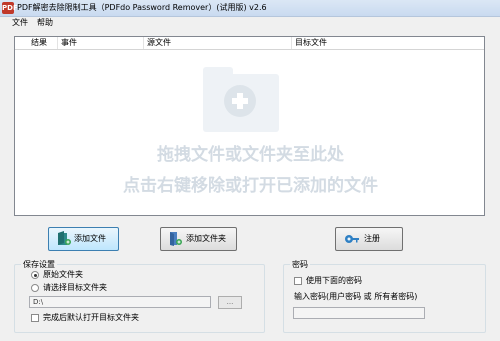 Image resolution: width=500 pixels, height=341 pixels. Describe the element at coordinates (10, 8) in the screenshot. I see `app-icon: PDF` at that location.